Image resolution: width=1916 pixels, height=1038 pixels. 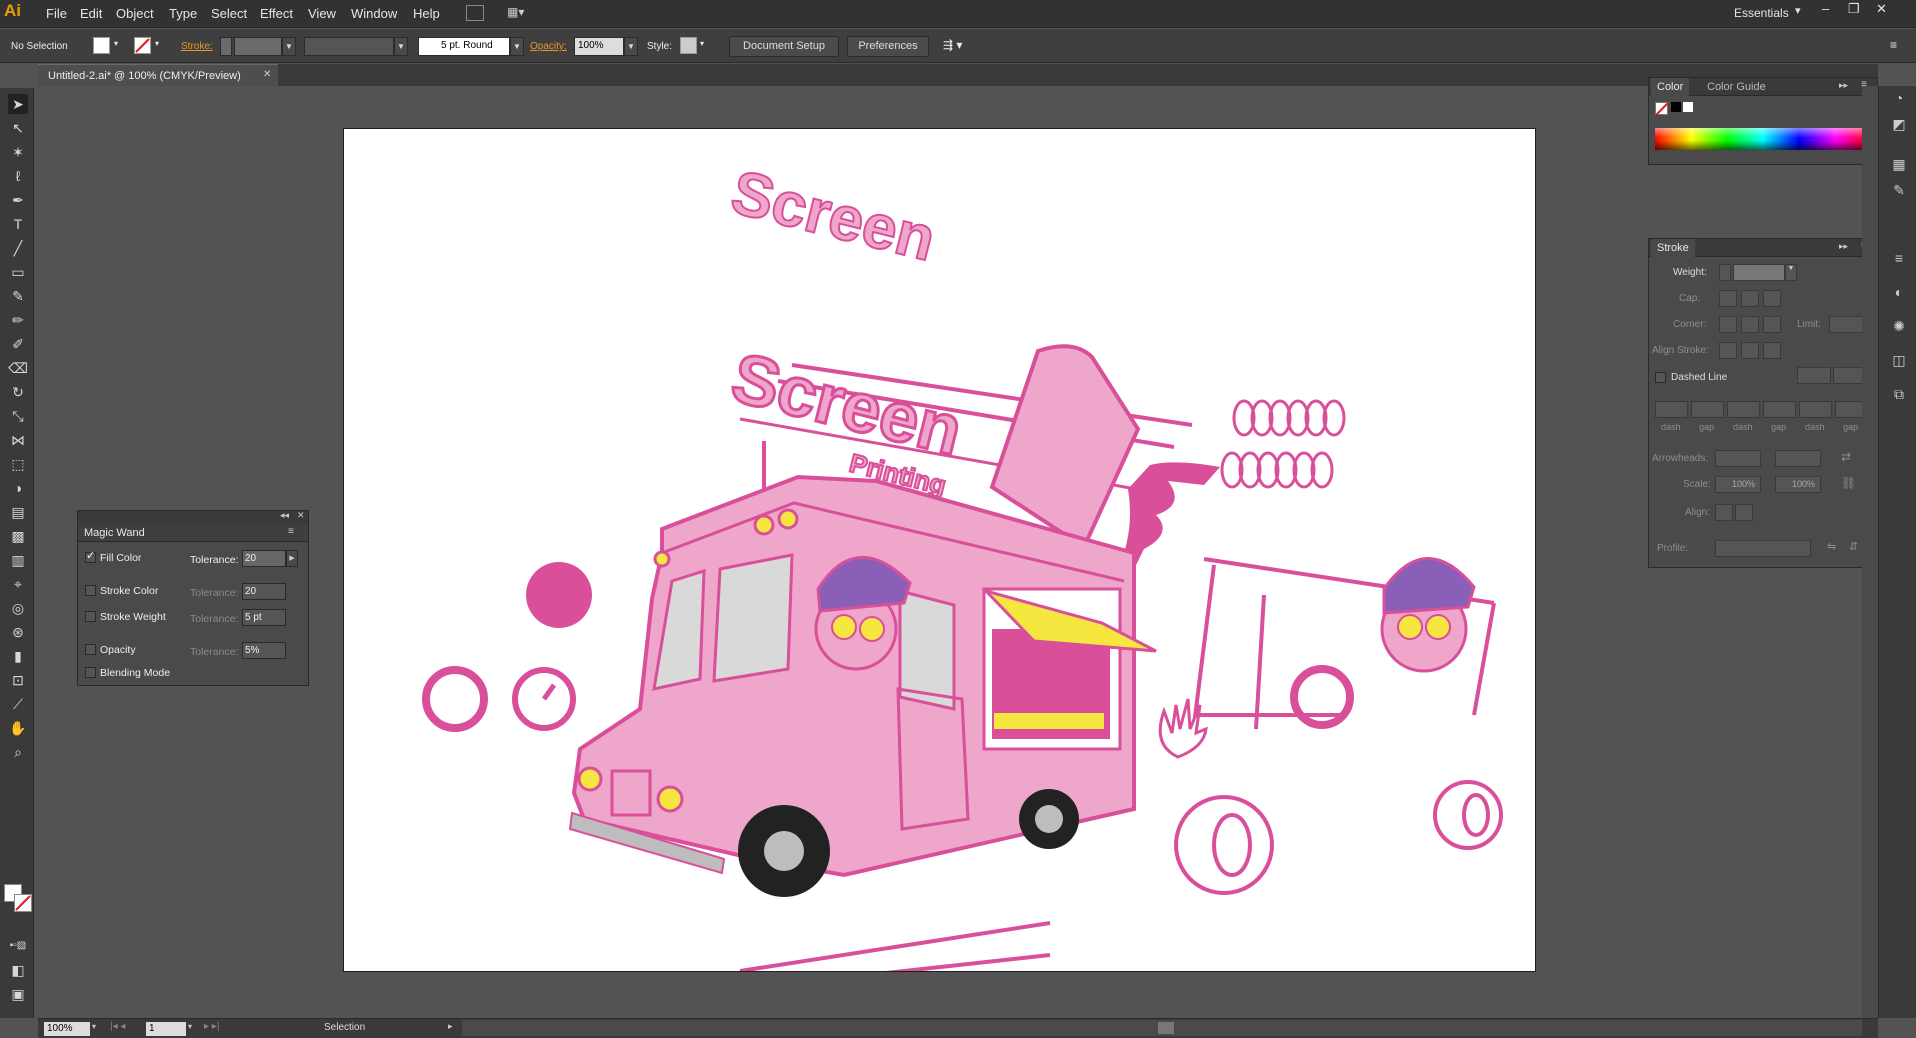 What do you see at coordinates (1848, 483) in the screenshot?
I see `link-scale-icon: ⛓` at bounding box center [1848, 483].